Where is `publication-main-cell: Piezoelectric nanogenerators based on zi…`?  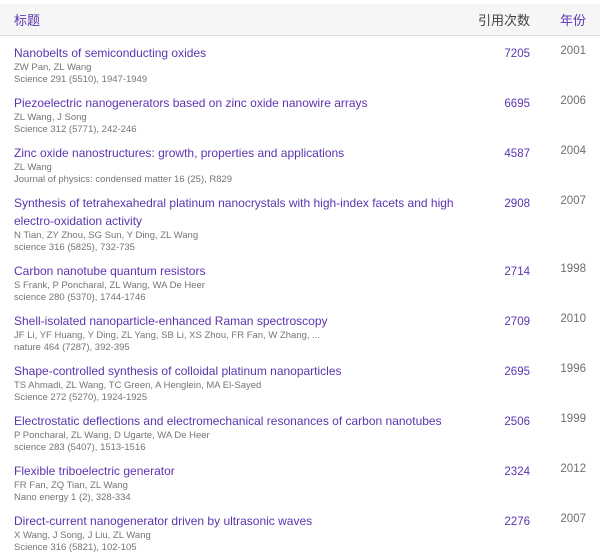
publication-main-cell: Piezoelectric nanogenerators based on zi… is located at coordinates (237, 115).